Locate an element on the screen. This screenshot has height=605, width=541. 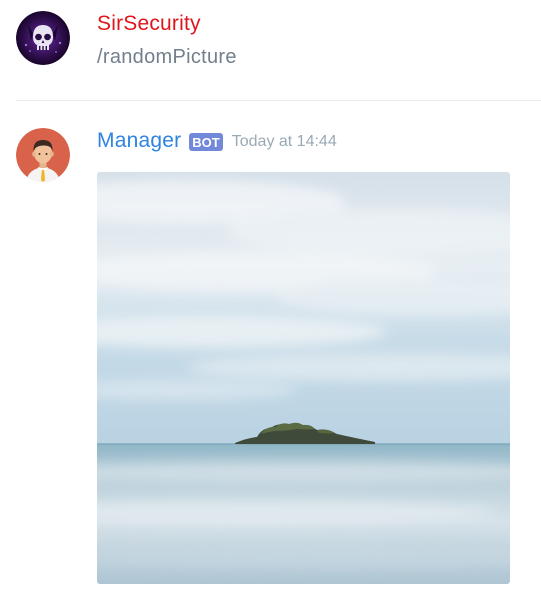
username-sirsecurity: SirSecurity is located at coordinates (149, 23).